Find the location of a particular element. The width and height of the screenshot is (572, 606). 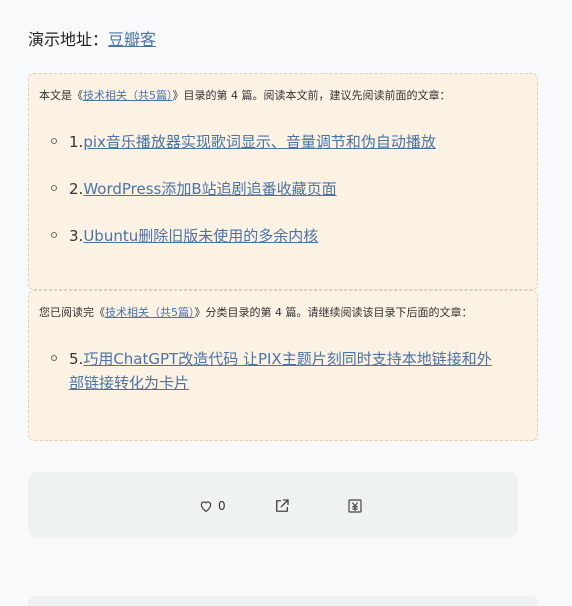

list-item: 1.pix音乐播放器实现歌词显示、音量调节和伪自动播放 is located at coordinates (287, 142).